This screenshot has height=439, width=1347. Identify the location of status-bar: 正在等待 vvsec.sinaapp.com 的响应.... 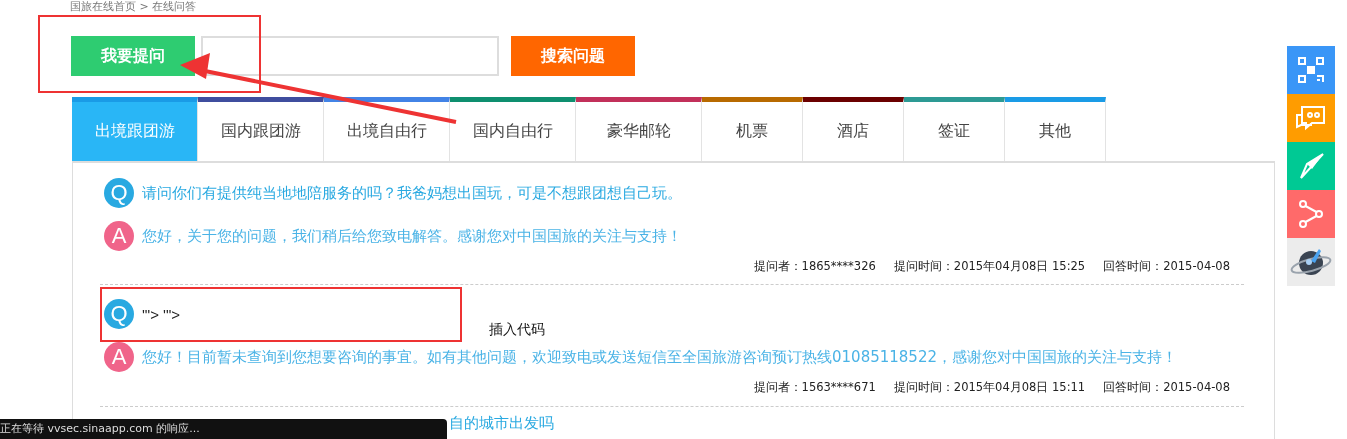
(223, 429).